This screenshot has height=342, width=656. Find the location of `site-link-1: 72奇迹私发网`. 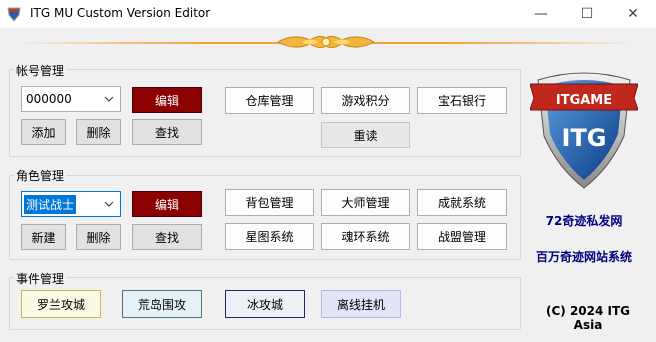

site-link-1: 72奇迹私发网 is located at coordinates (584, 221).